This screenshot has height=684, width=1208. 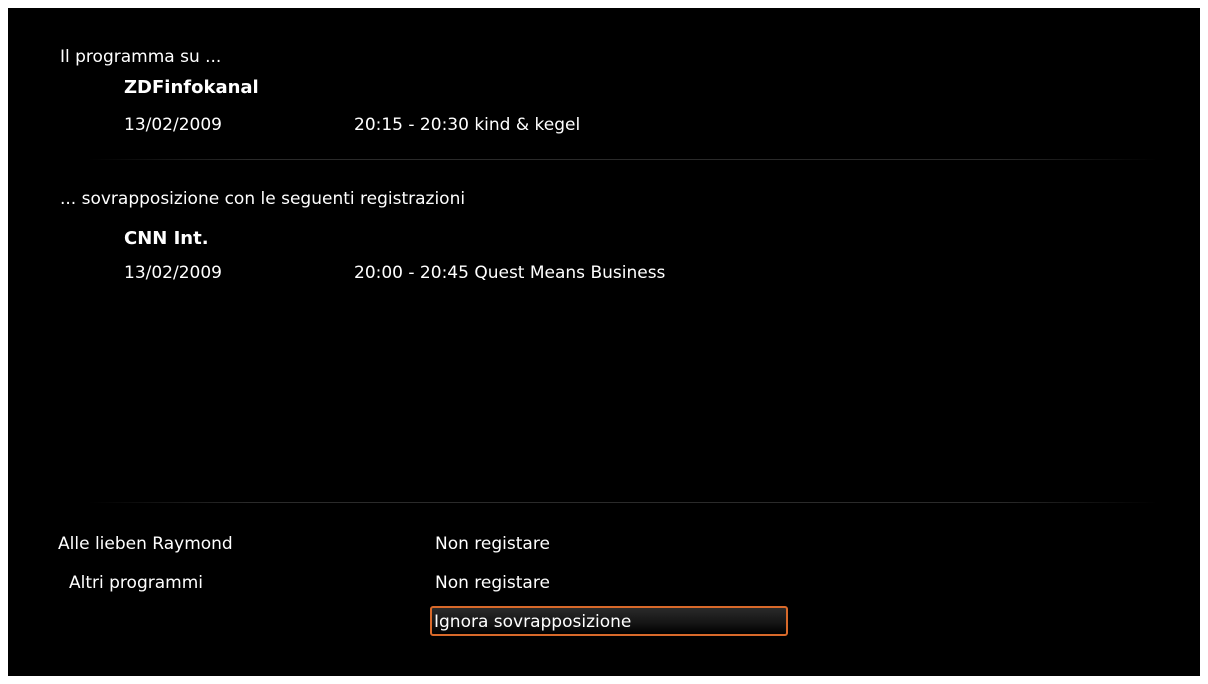 I want to click on conflict-time-title: 20:00 - 20:45 Quest Means Business, so click(x=510, y=273).